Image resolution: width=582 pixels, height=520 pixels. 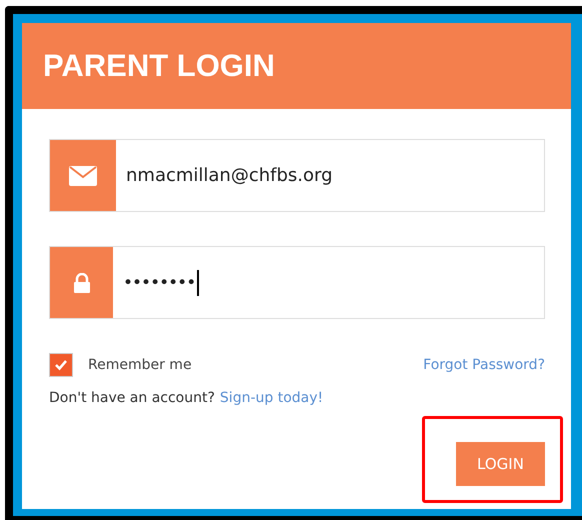 What do you see at coordinates (272, 398) in the screenshot?
I see `signup-link: Sign-up today!` at bounding box center [272, 398].